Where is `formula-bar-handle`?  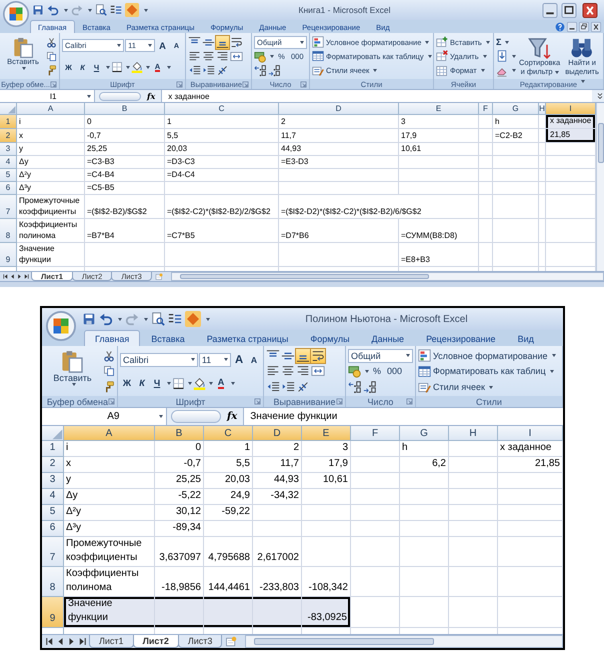
formula-bar-handle is located at coordinates (196, 416).